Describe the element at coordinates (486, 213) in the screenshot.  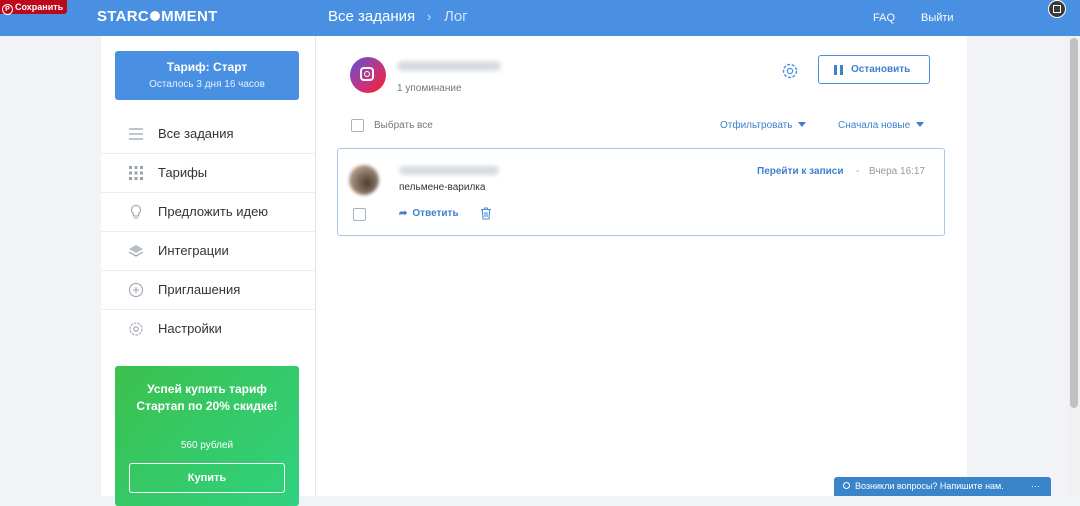
I see `trash-icon` at that location.